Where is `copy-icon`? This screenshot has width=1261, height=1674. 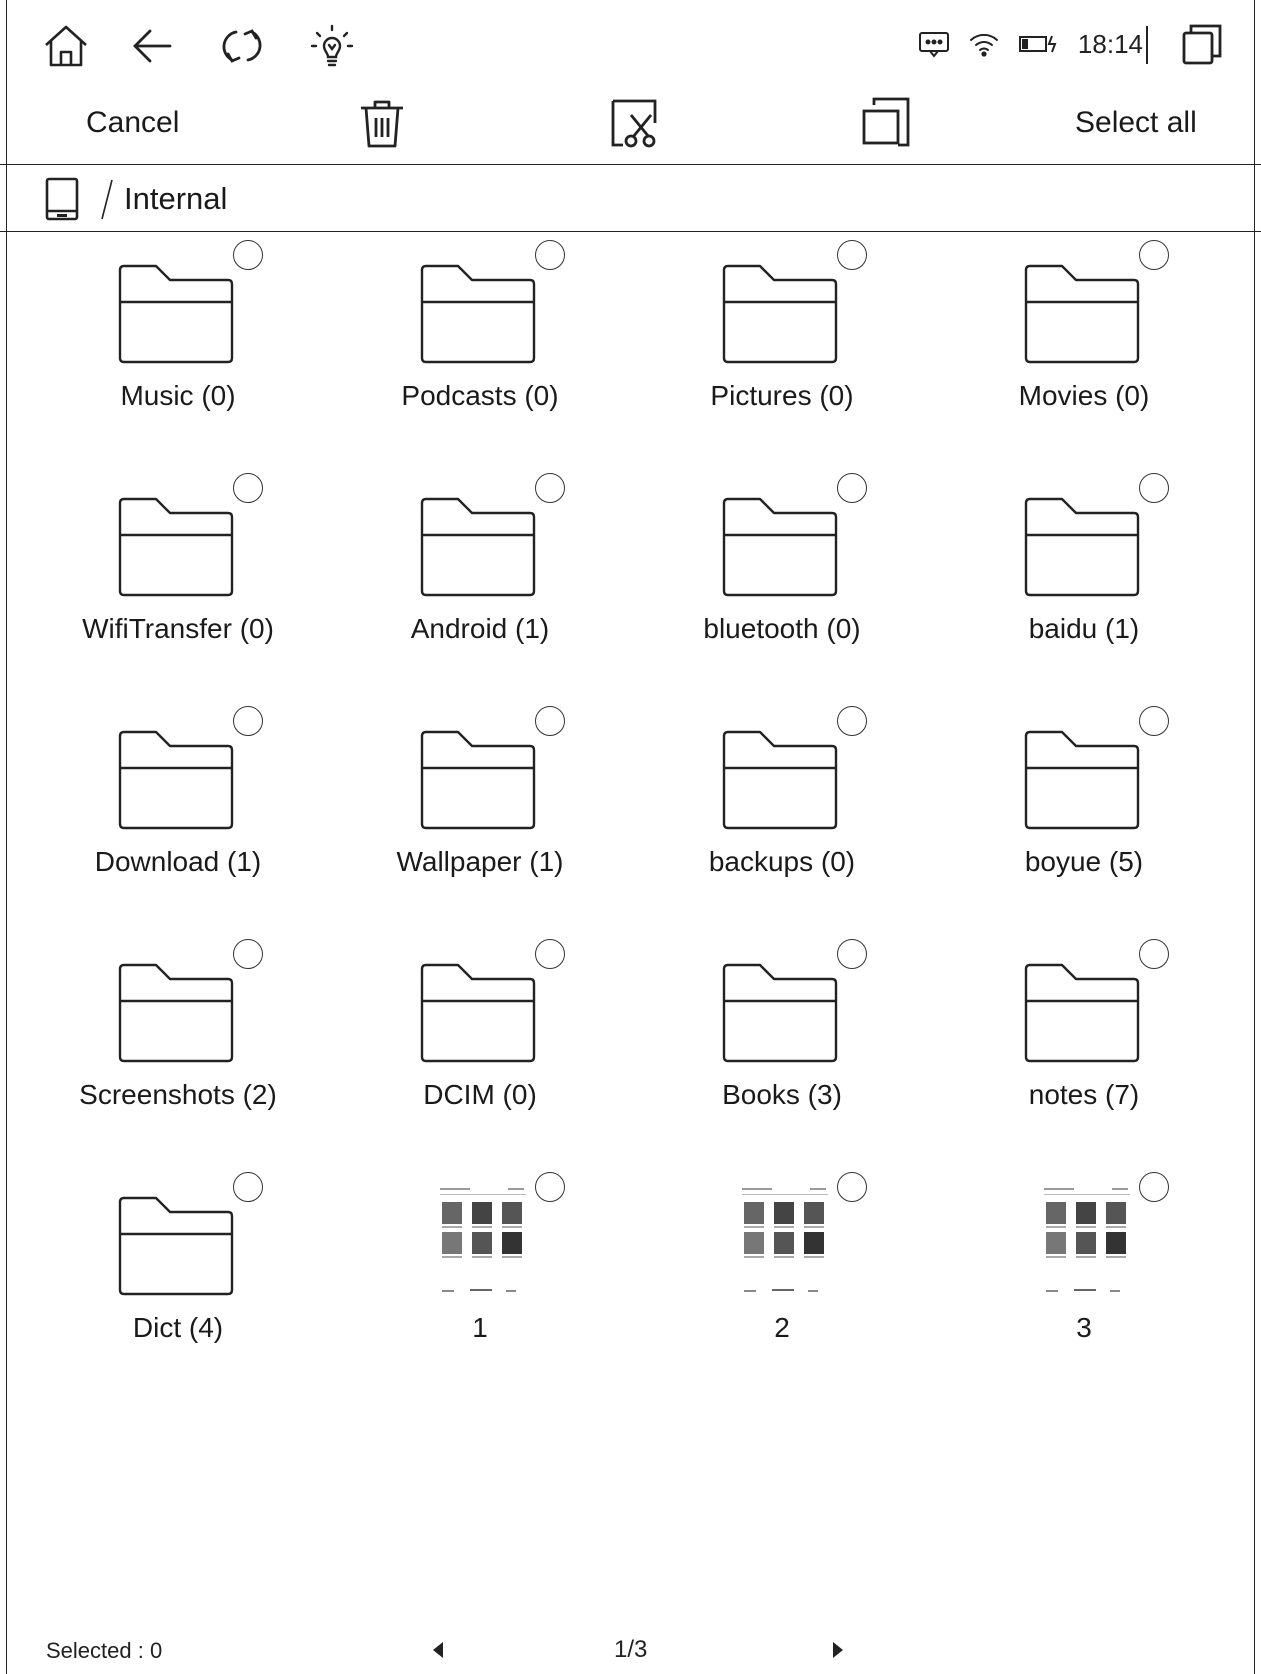
copy-icon is located at coordinates (886, 124).